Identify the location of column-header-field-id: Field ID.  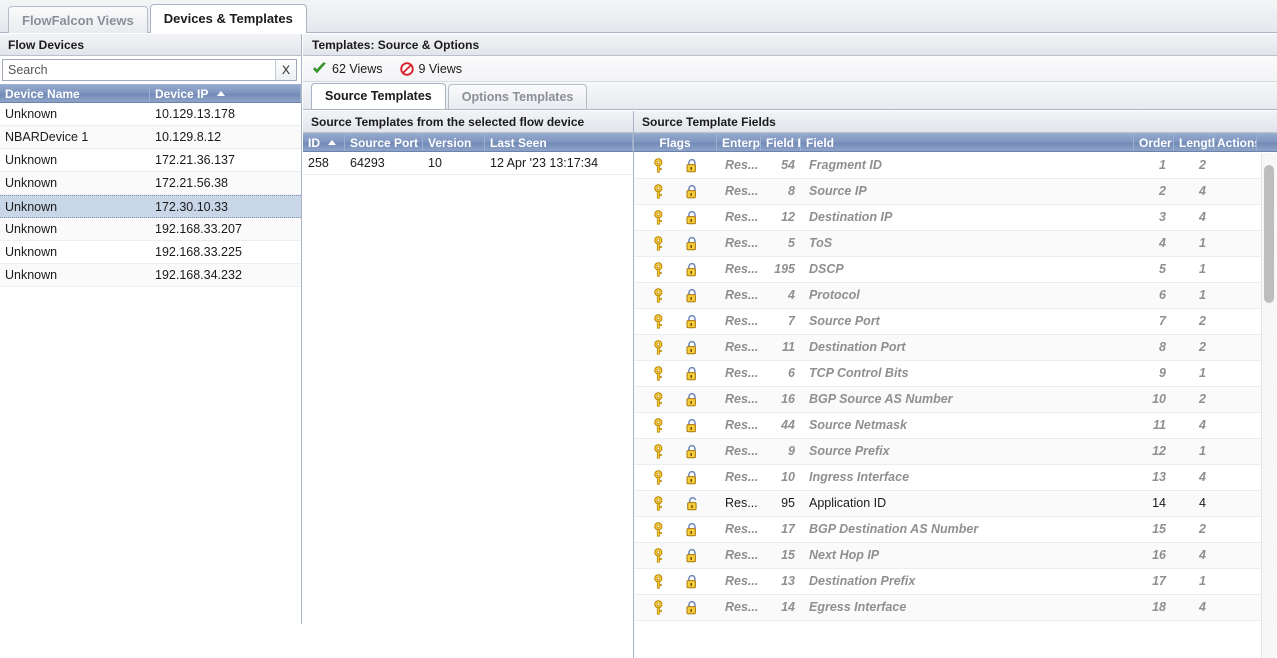
(781, 142).